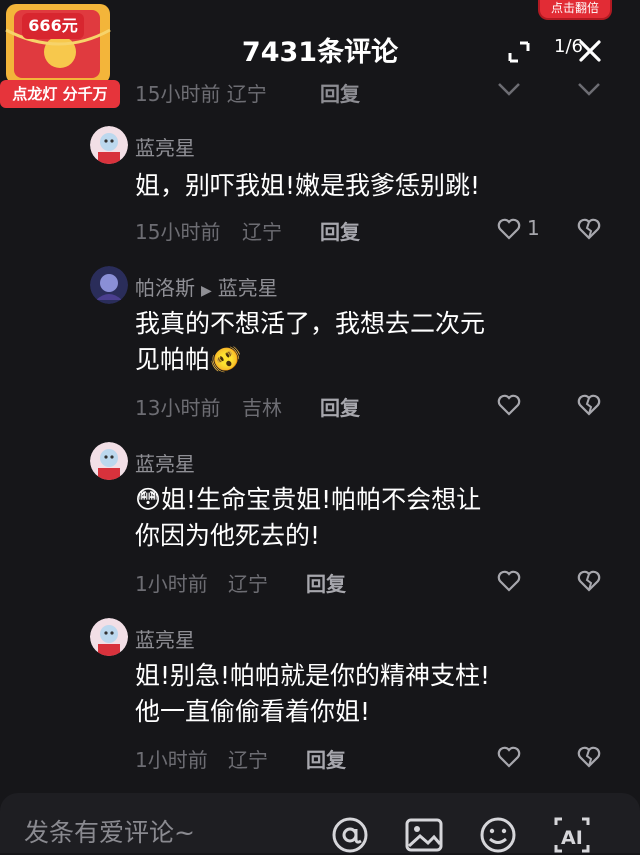 The width and height of the screenshot is (640, 855). I want to click on reply-target-username: 蓝亮星, so click(248, 288).